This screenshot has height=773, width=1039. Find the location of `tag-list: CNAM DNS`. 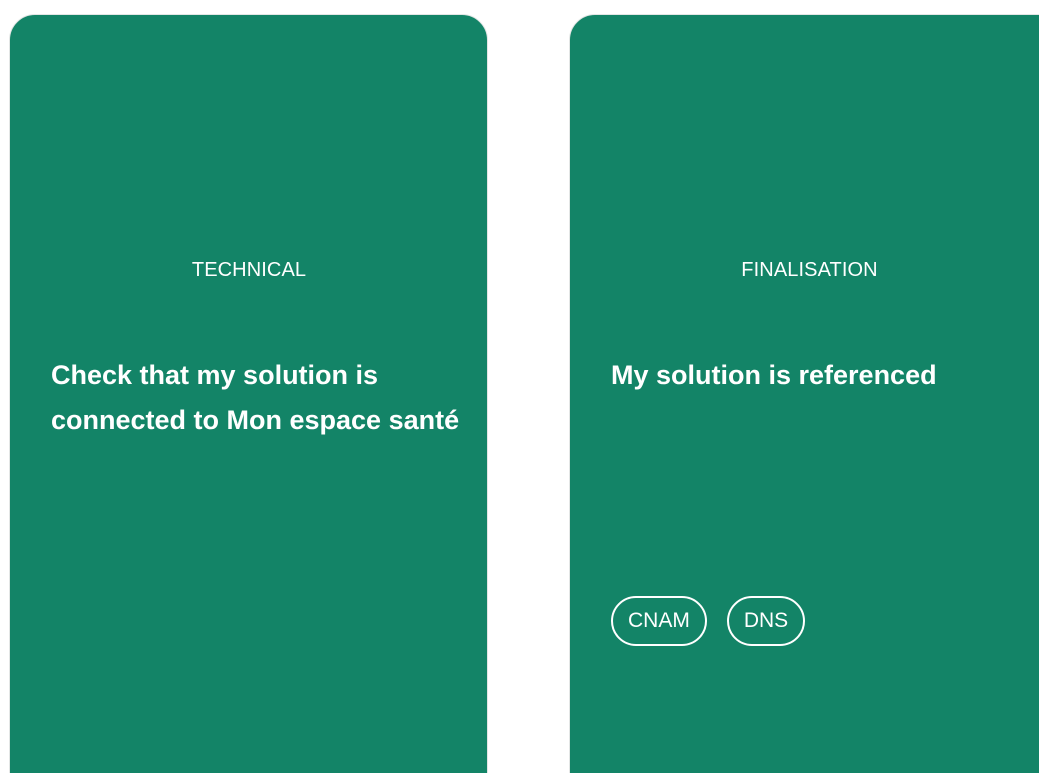

tag-list: CNAM DNS is located at coordinates (708, 621).